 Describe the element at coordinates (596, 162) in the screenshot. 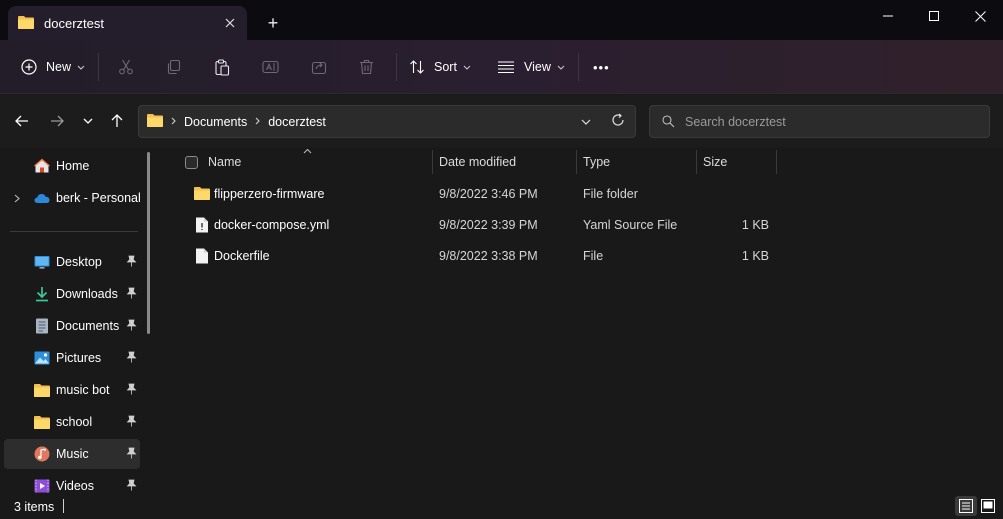

I see `column-header-type: Type` at that location.